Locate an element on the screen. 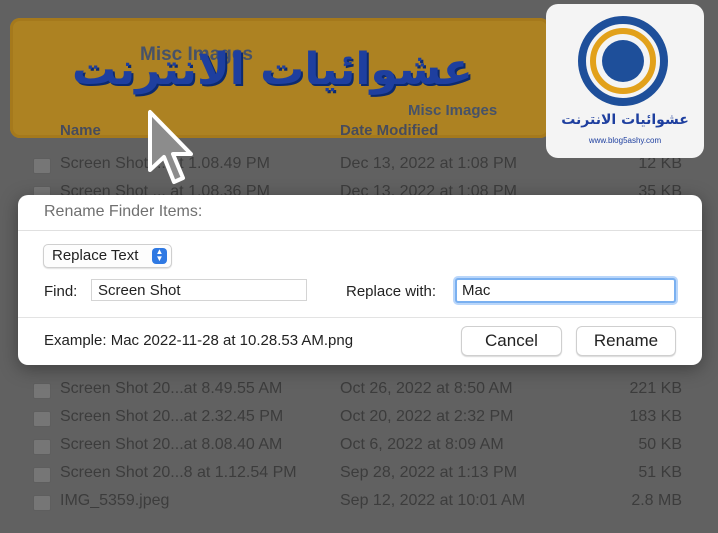  rename-button: Rename is located at coordinates (626, 341).